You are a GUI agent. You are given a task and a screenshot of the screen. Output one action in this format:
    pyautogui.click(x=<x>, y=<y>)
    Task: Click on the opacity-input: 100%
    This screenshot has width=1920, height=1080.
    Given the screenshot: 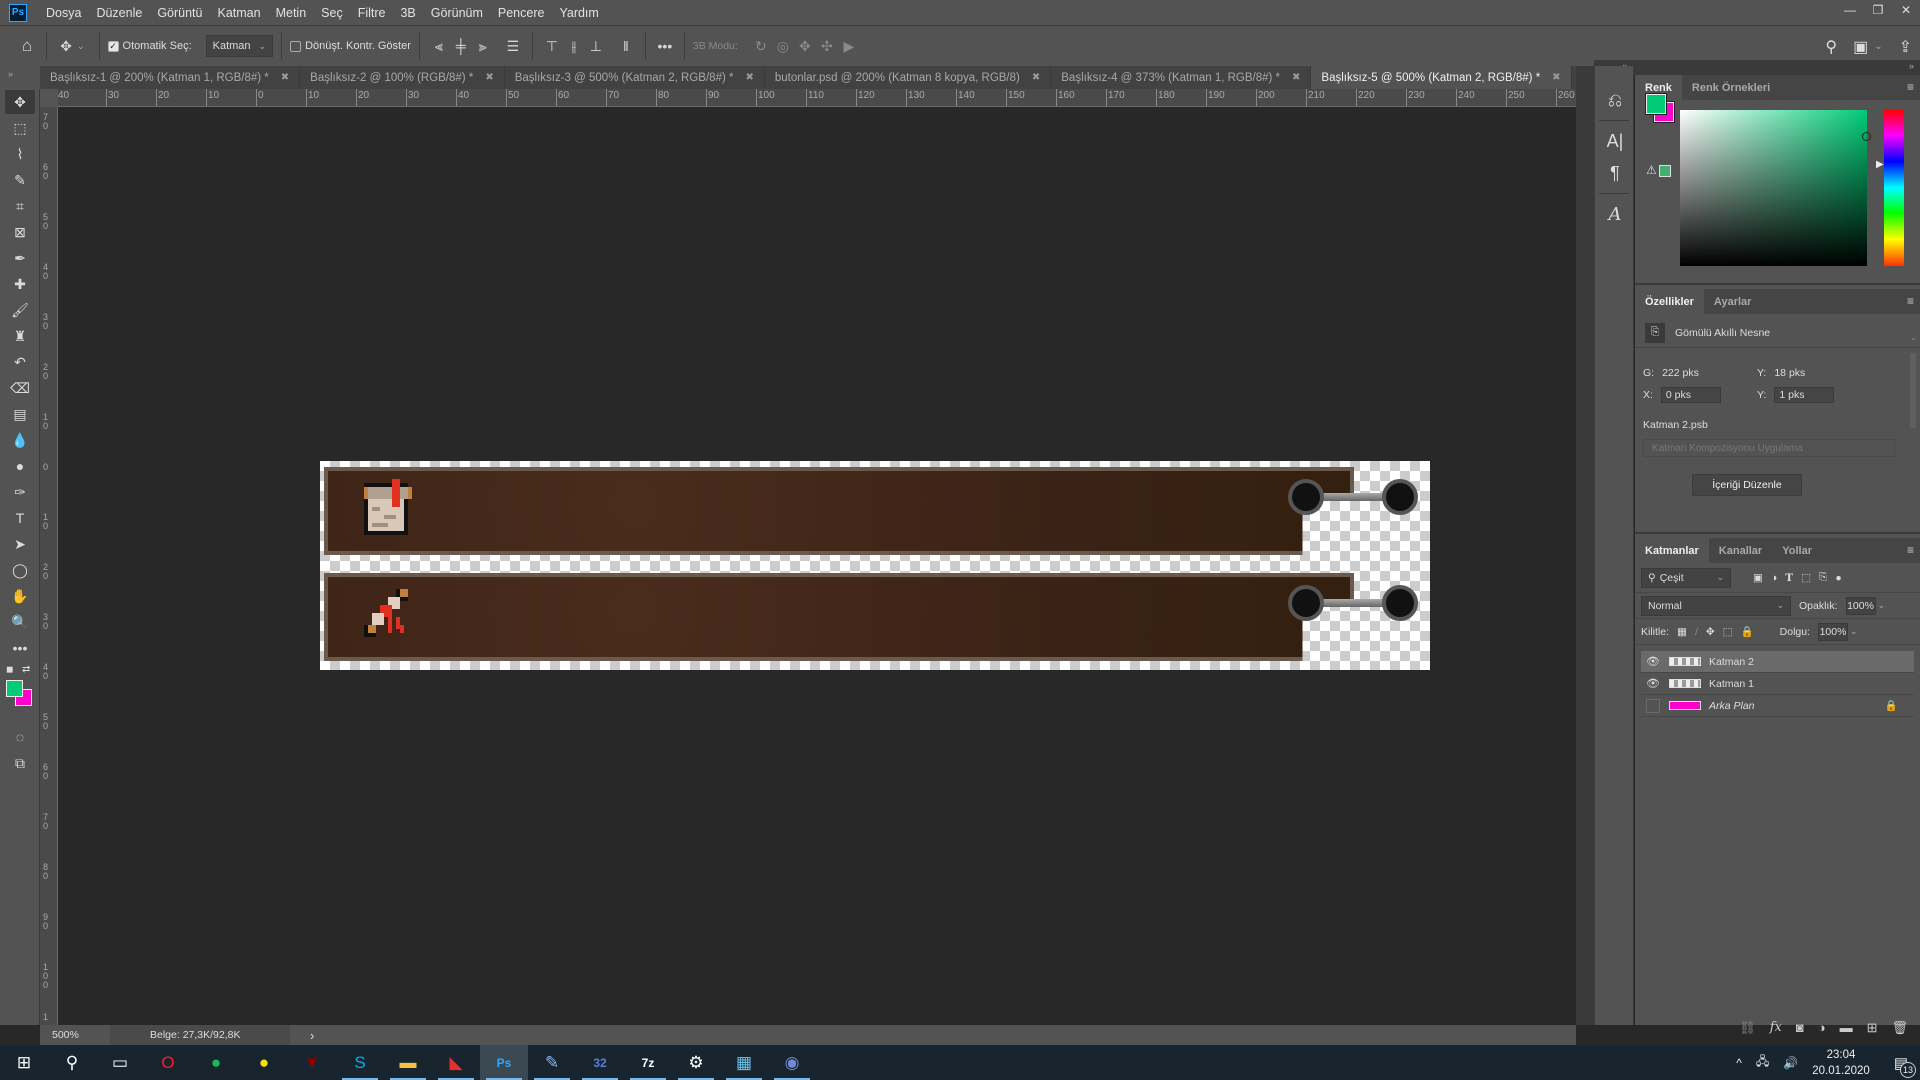 What is the action you would take?
    pyautogui.click(x=1860, y=605)
    